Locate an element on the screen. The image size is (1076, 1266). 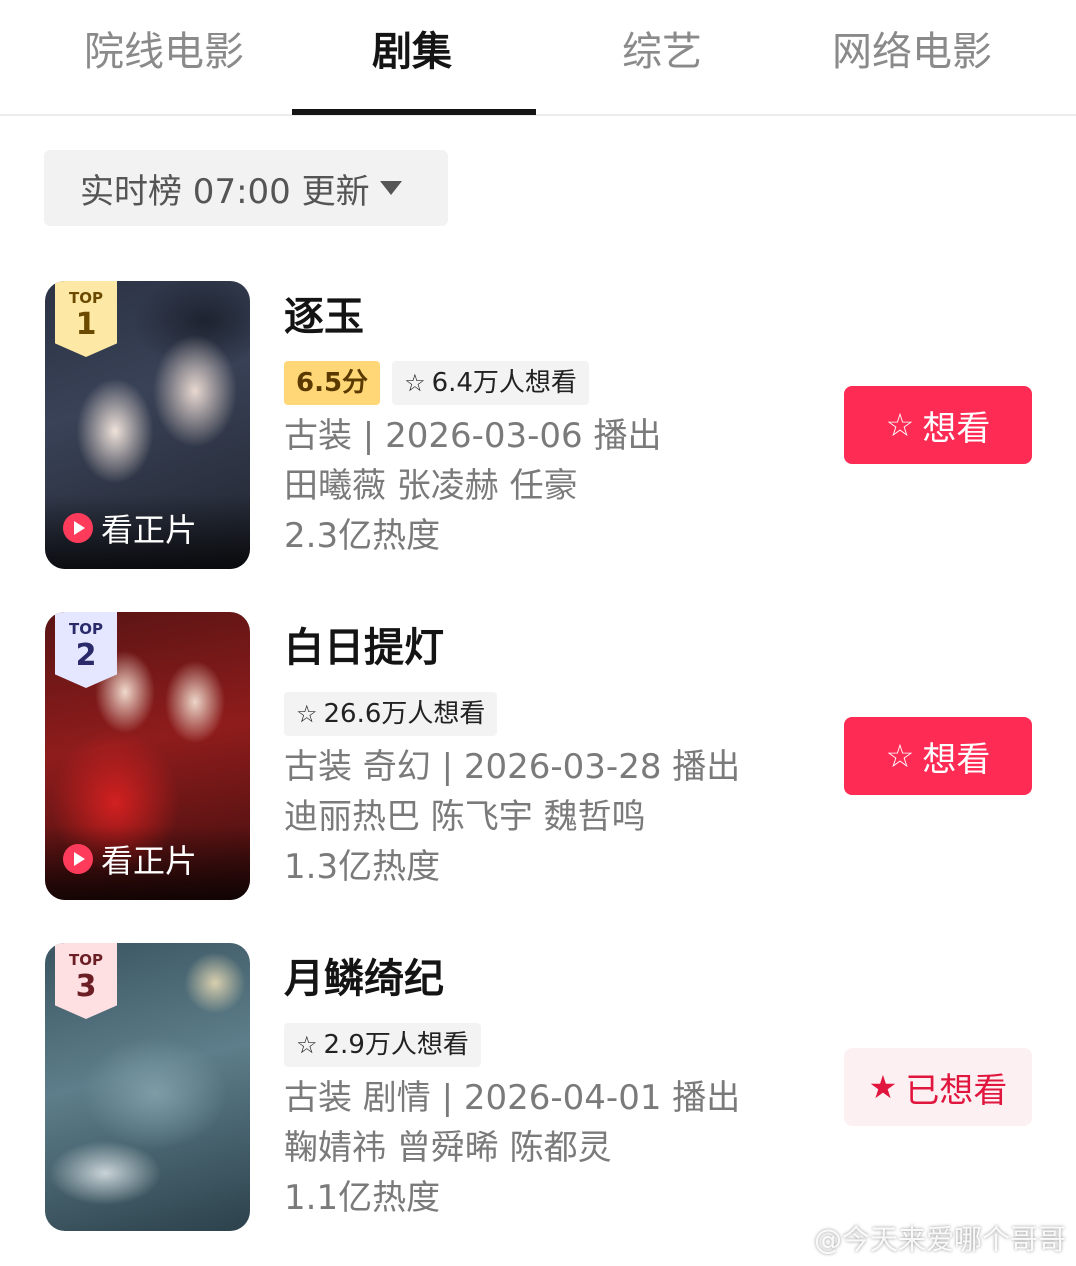
category-tabs: 院线电影 剧集 综艺 网络电影 is located at coordinates (538, 58).